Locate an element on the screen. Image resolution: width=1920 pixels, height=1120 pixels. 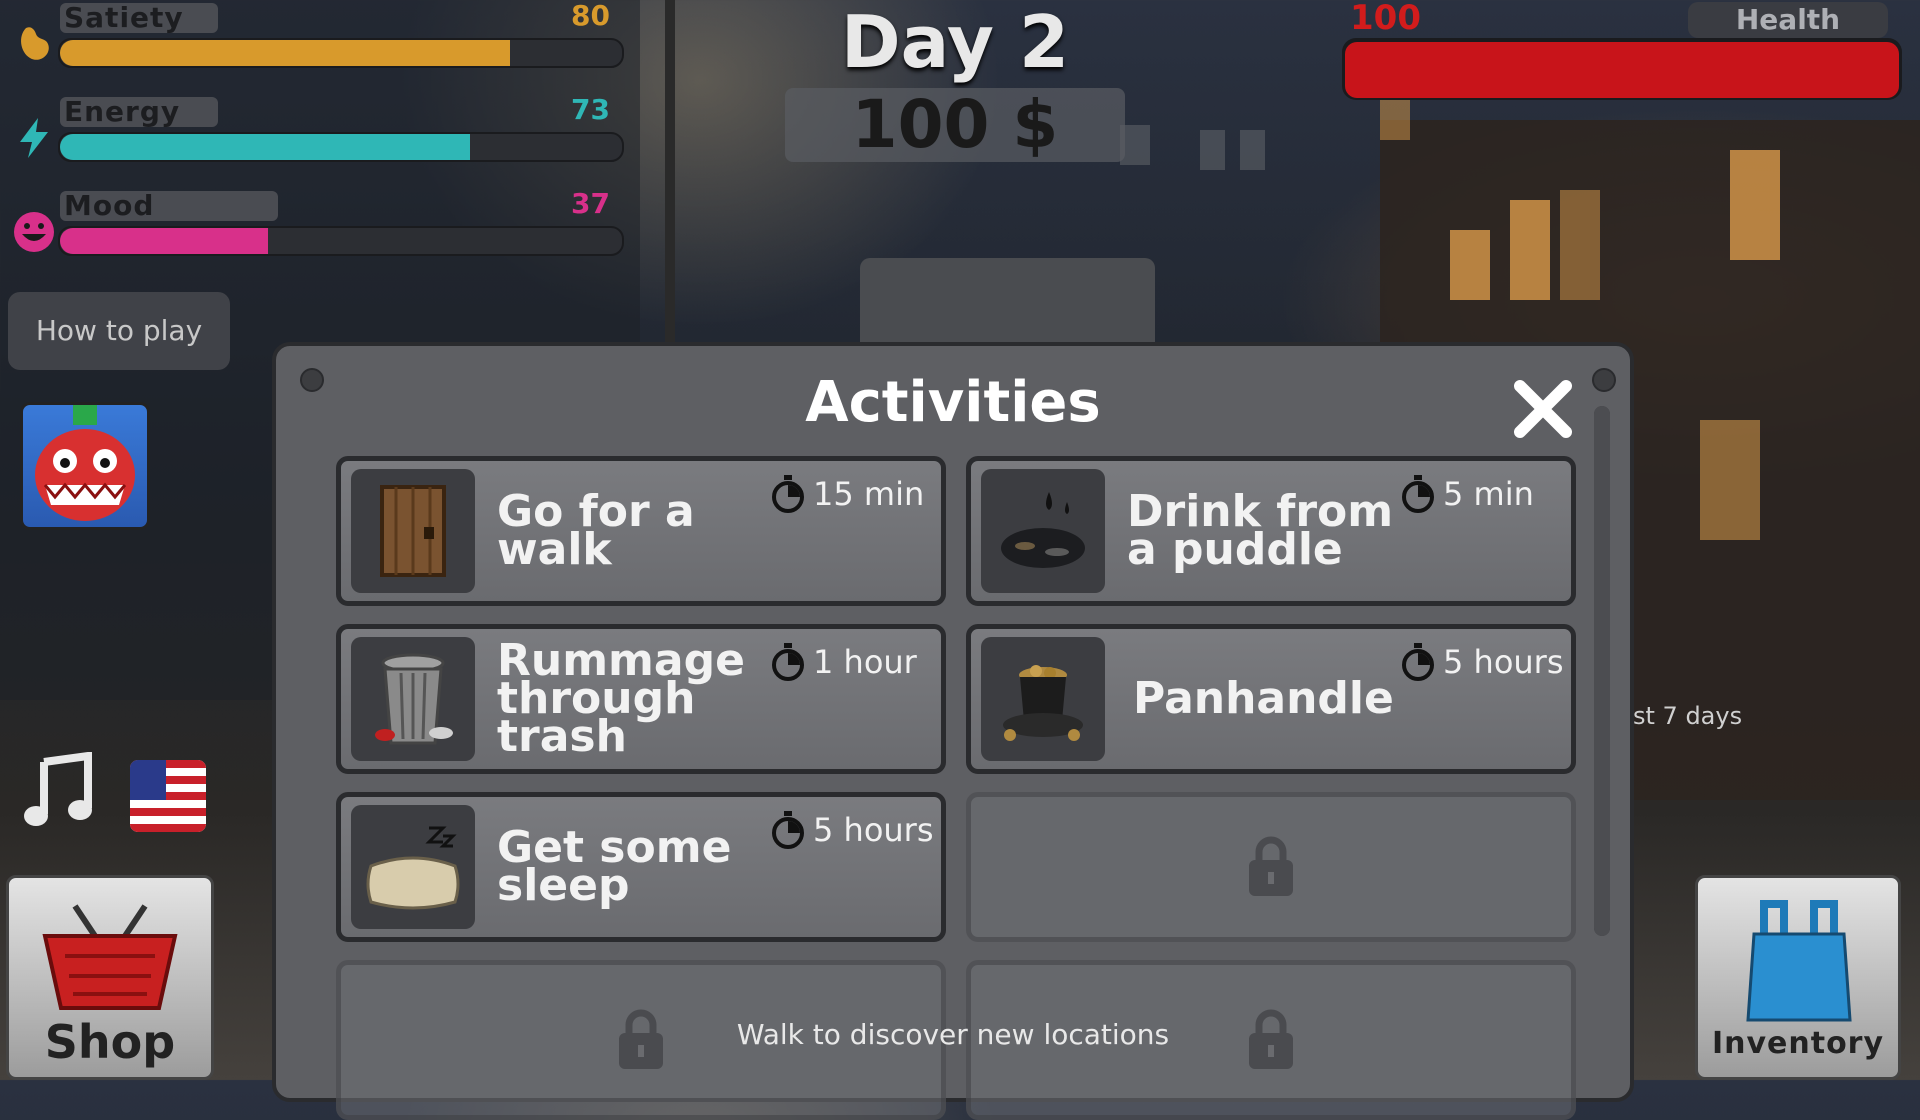
activity-time: 5 min is located at coordinates (1467, 494).